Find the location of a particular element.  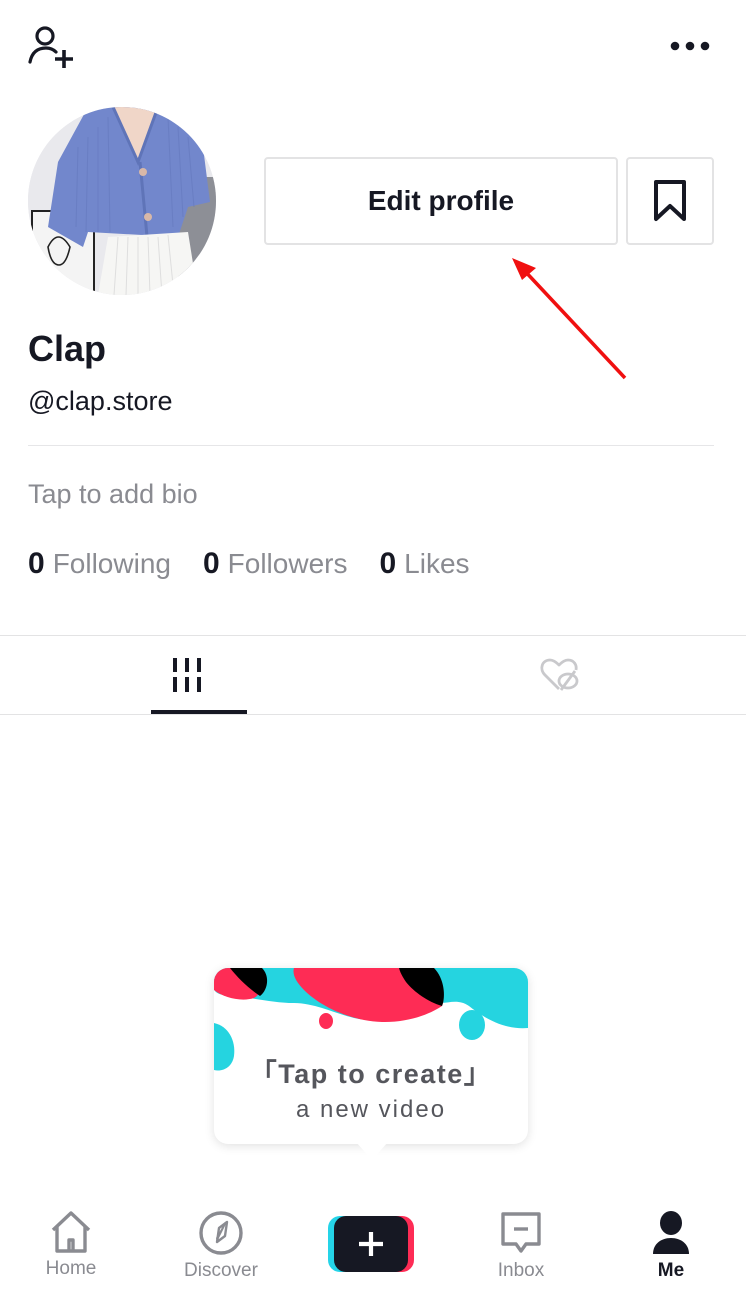

profile-stats: 0 Following 0 Followers 0 Likes is located at coordinates (249, 564).